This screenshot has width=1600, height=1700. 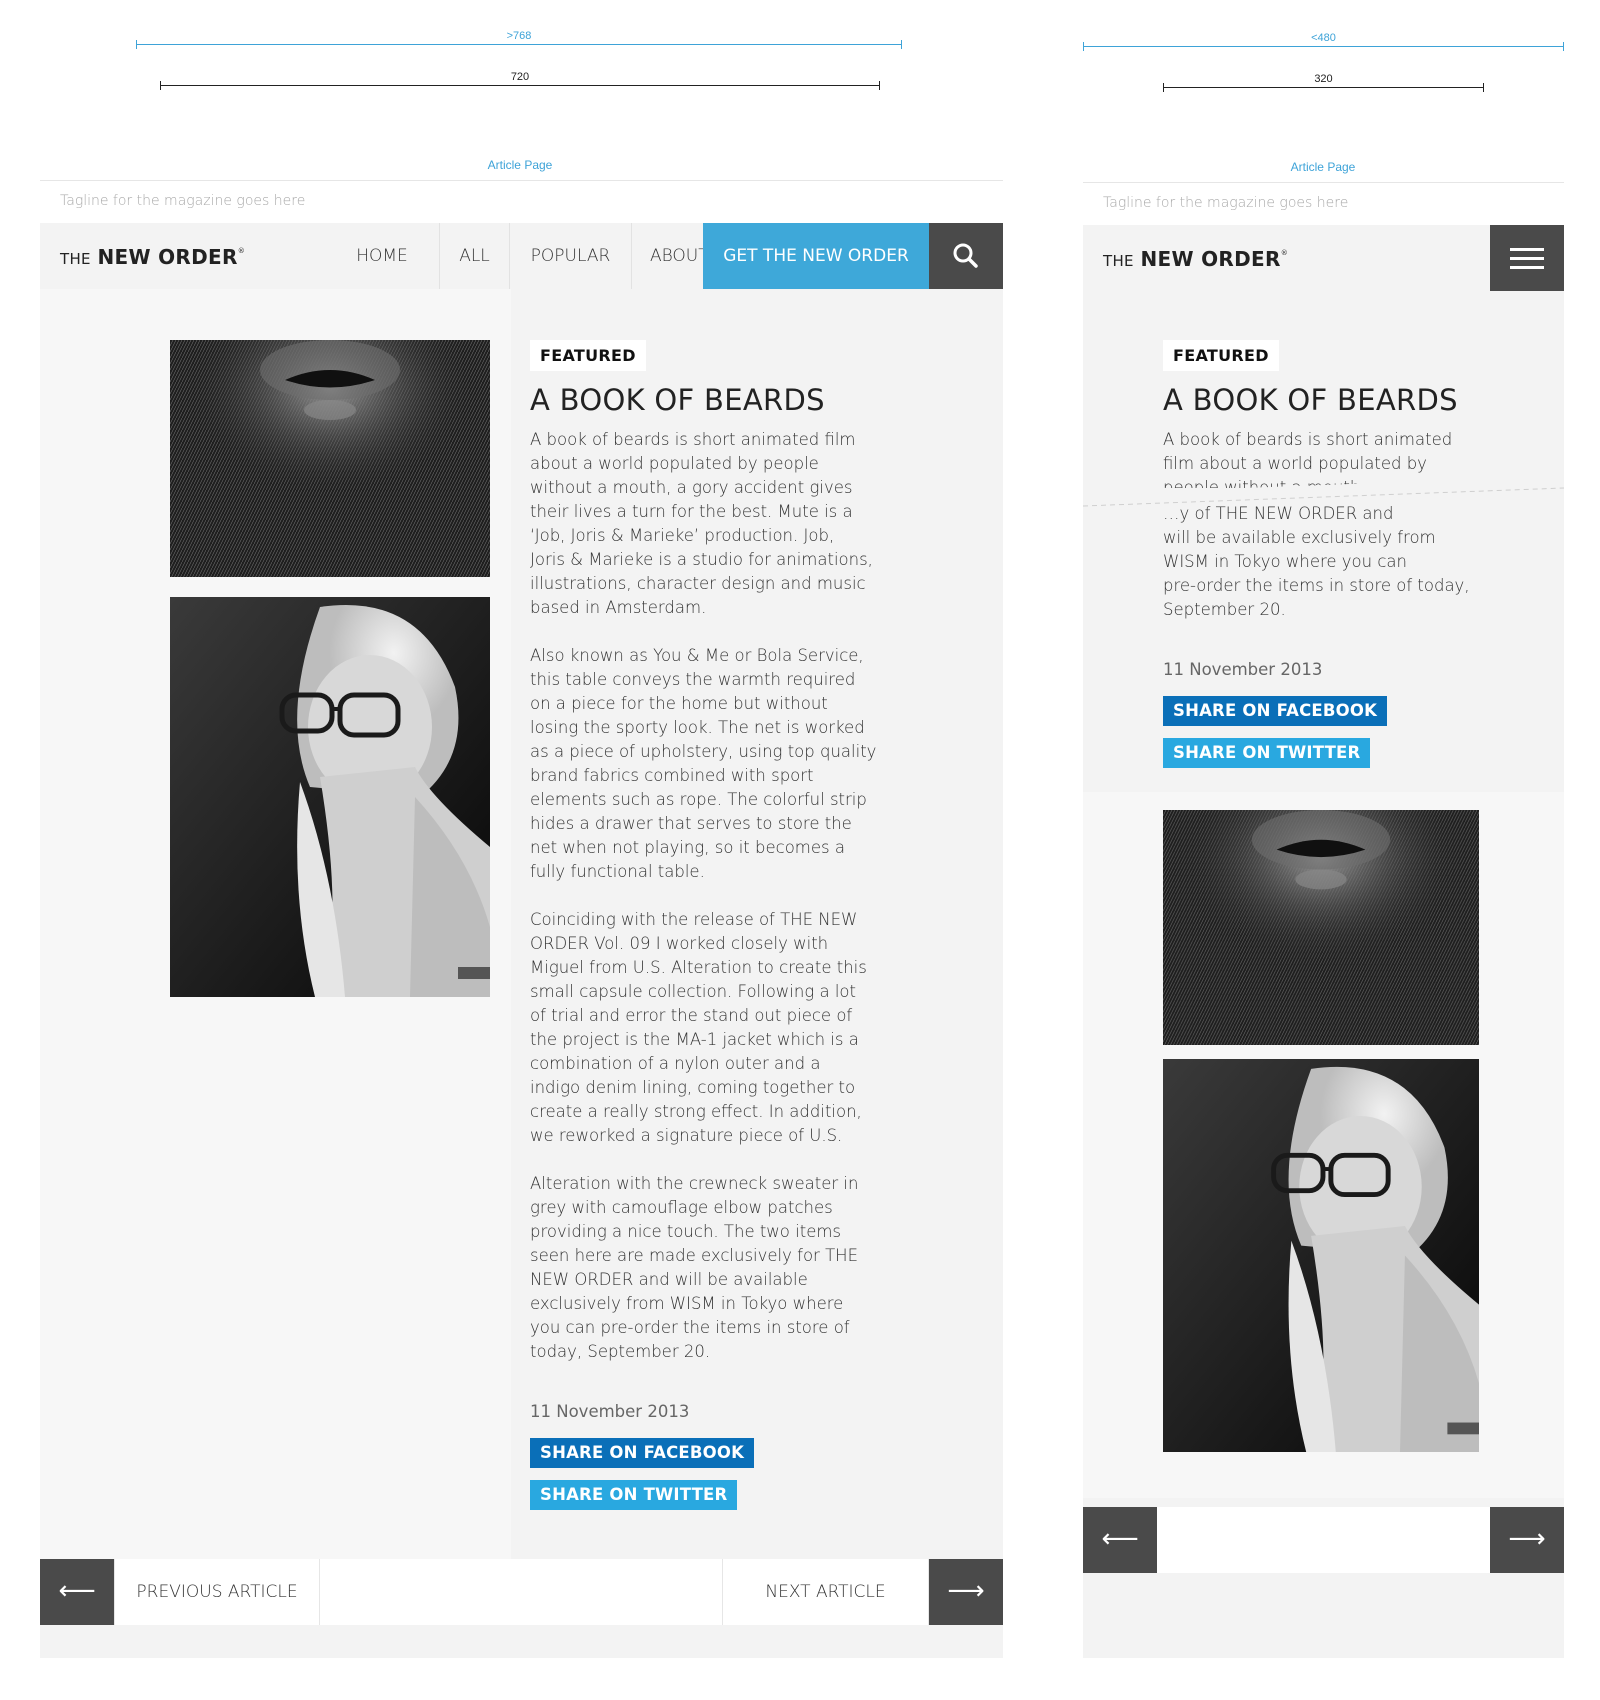 What do you see at coordinates (1323, 258) in the screenshot?
I see `mobile-navbar: THE NEW ORDER®` at bounding box center [1323, 258].